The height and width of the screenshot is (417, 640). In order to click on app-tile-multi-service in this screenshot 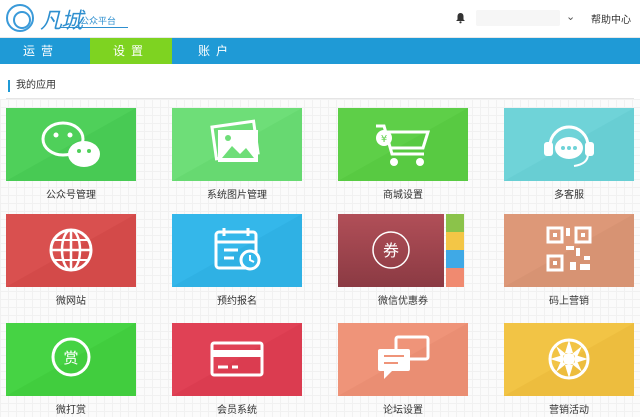, I will do `click(569, 144)`.